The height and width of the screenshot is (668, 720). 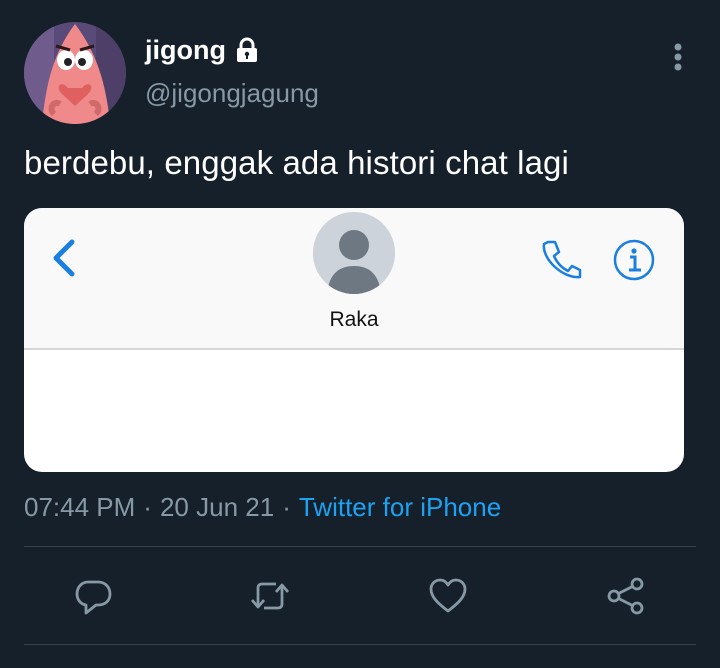 I want to click on tweet-time: 07:44 PM, so click(x=80, y=507).